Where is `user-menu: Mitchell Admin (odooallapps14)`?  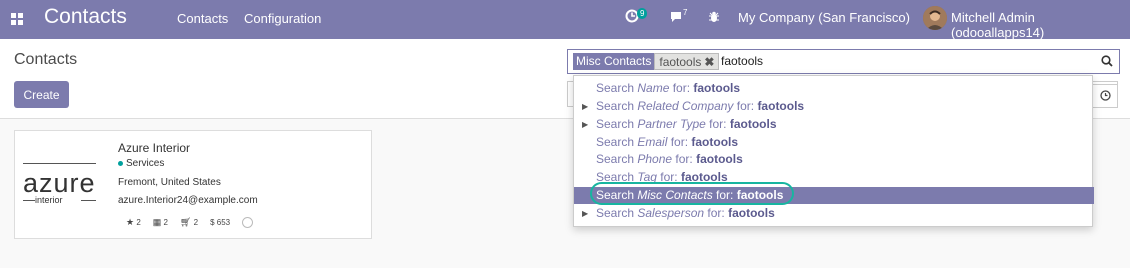 user-menu: Mitchell Admin (odooallapps14) is located at coordinates (1040, 25).